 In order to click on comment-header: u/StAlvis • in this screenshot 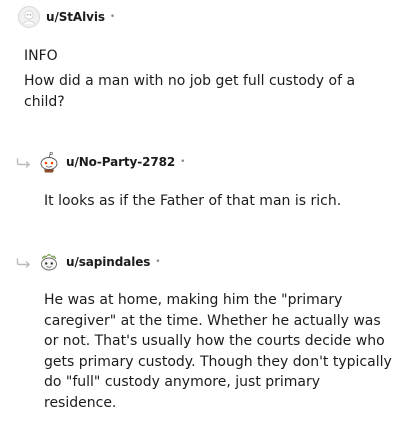, I will do `click(67, 17)`.